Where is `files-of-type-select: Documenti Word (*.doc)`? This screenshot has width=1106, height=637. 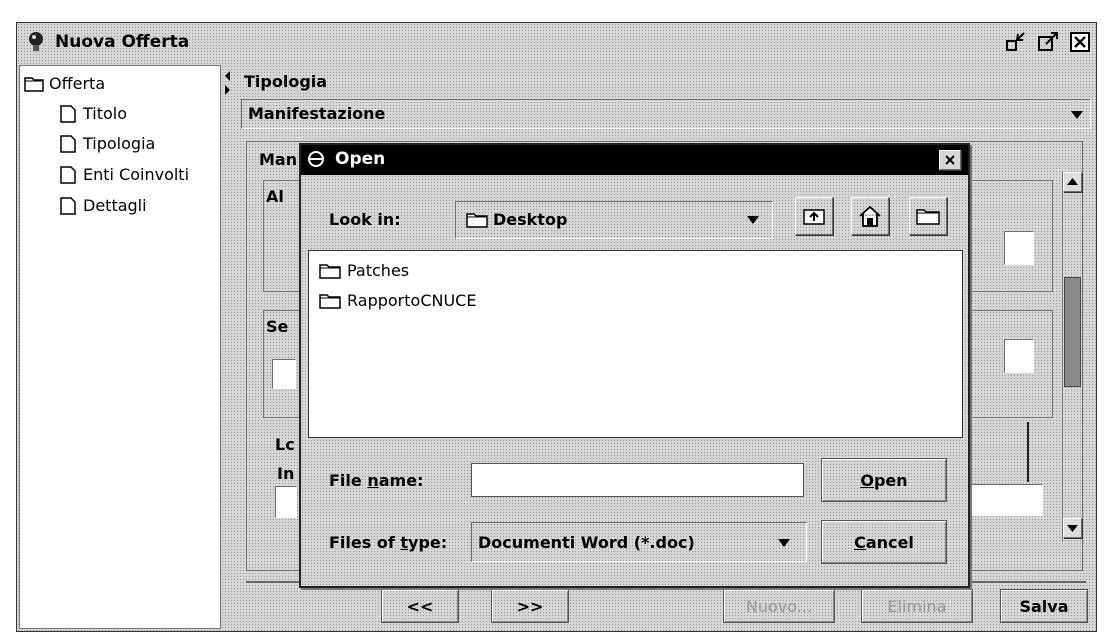 files-of-type-select: Documenti Word (*.doc) is located at coordinates (639, 542).